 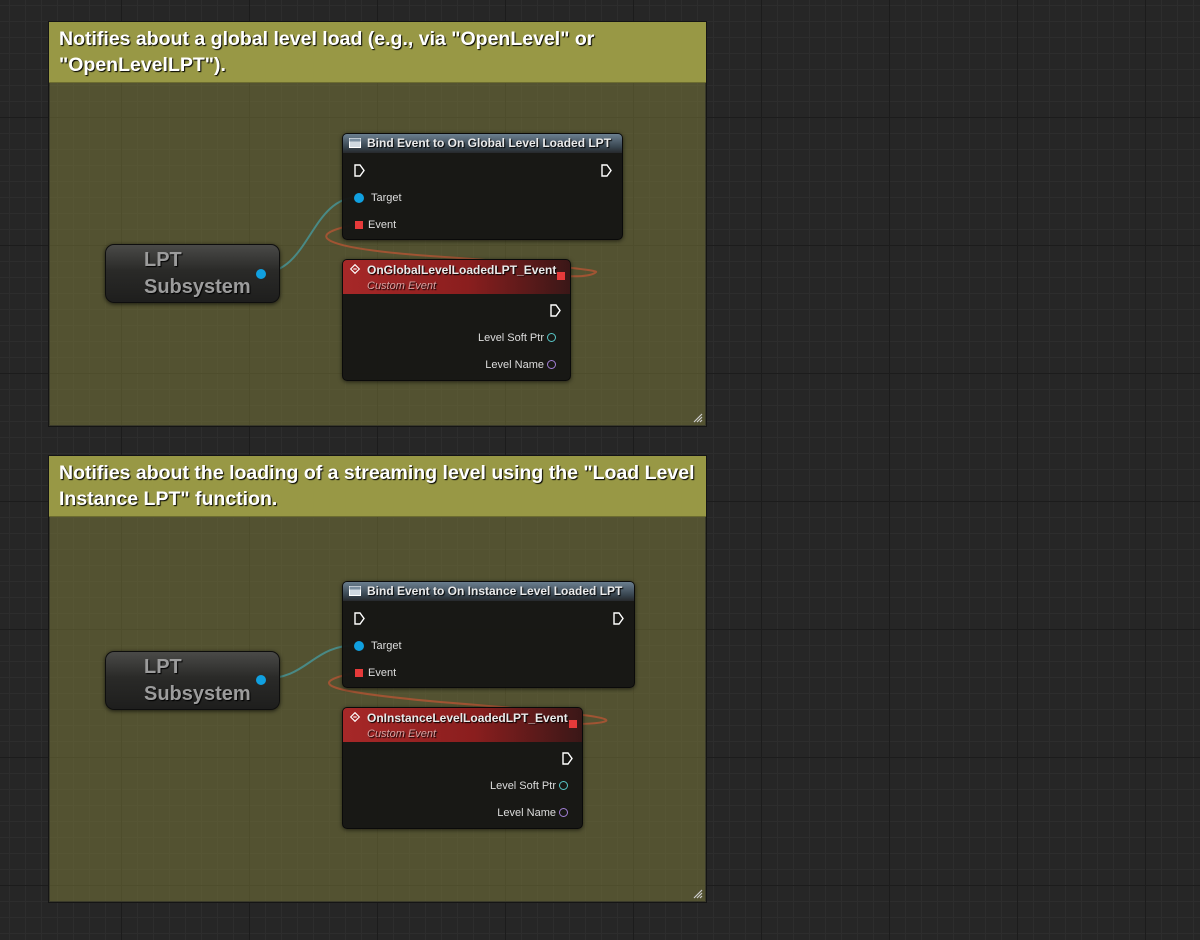 What do you see at coordinates (462, 270) in the screenshot?
I see `event-node-title: OnGlobalLevelLoadedLPT_Event` at bounding box center [462, 270].